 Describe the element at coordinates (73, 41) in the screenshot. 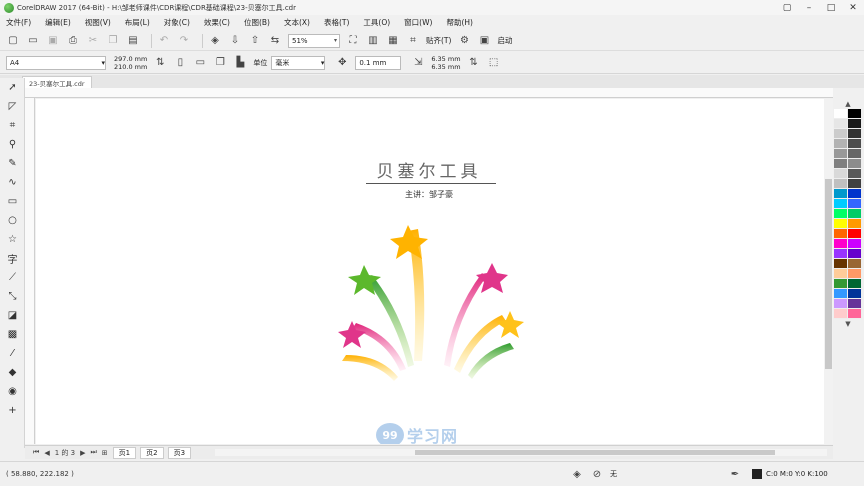

I see `print-icon: ⎙` at that location.